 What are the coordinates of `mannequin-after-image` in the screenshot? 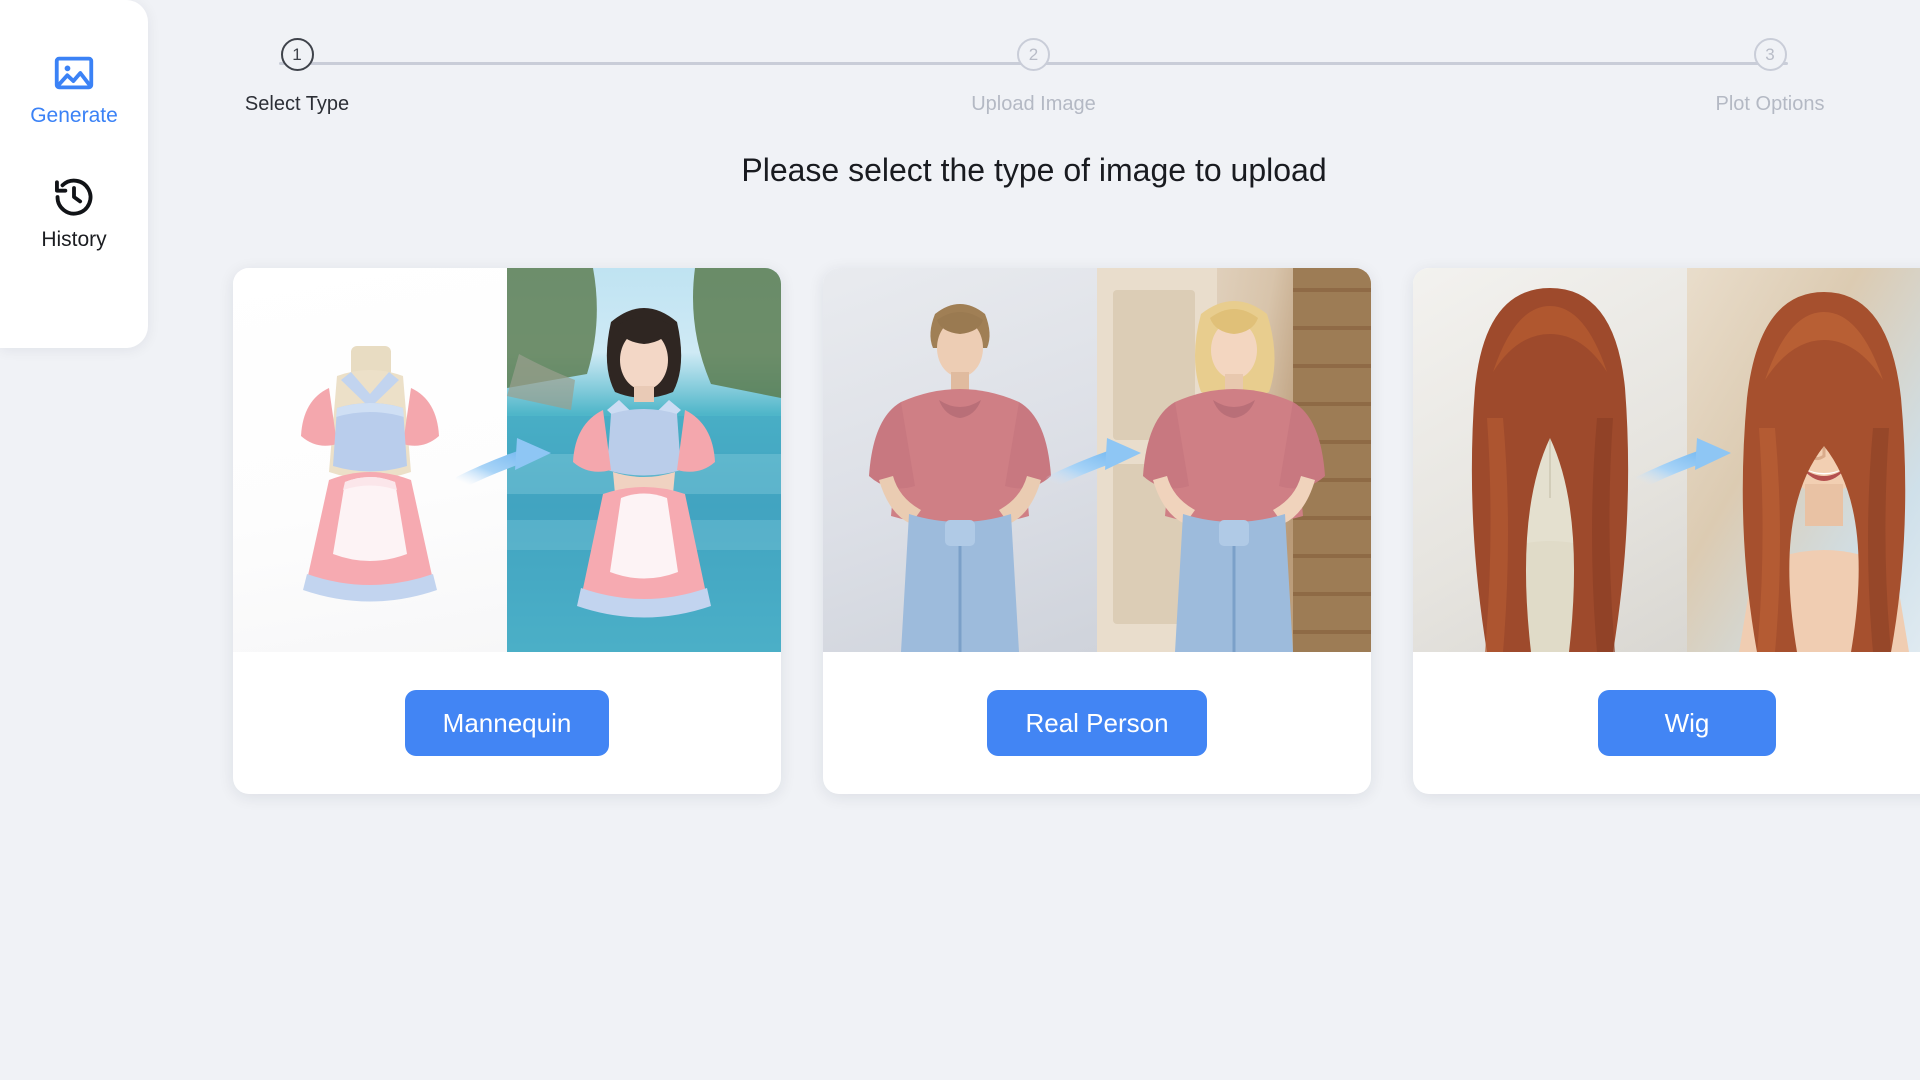 It's located at (644, 460).